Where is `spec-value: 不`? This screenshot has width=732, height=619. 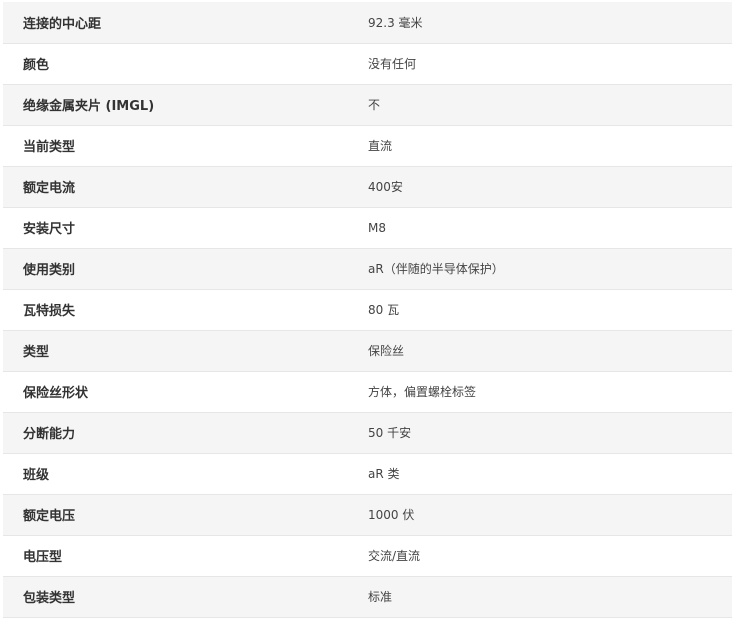
spec-value: 不 is located at coordinates (550, 105).